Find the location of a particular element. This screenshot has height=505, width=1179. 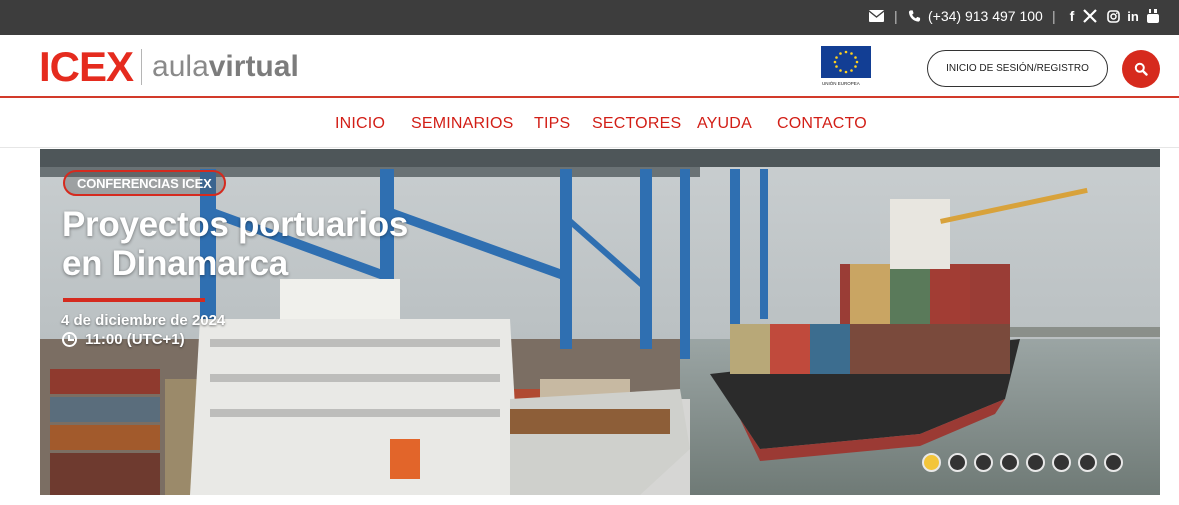

event-category-badge: CONFERENCIAS ICEX is located at coordinates (144, 183).